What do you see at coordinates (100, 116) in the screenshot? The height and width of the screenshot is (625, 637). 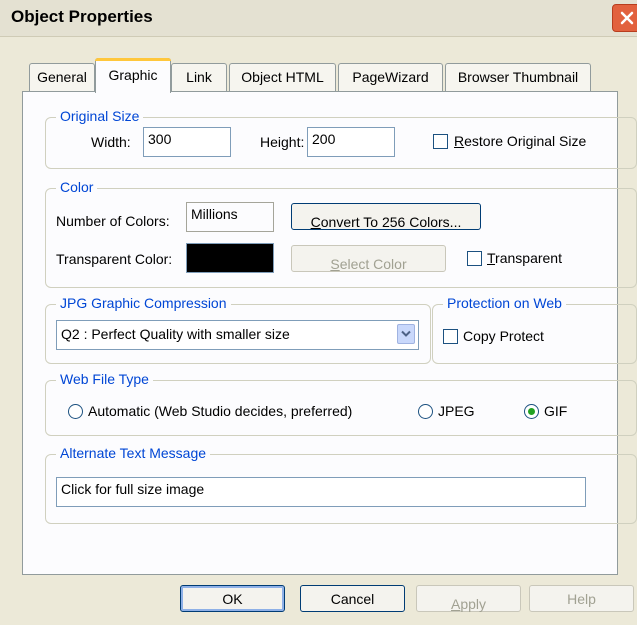 I see `original-size-legend: Original Size` at bounding box center [100, 116].